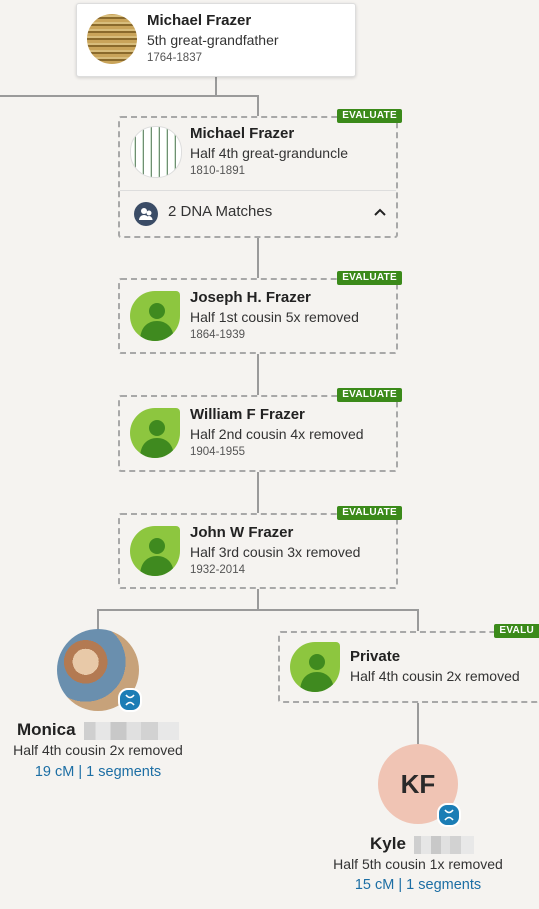  Describe the element at coordinates (375, 656) in the screenshot. I see `person-name: Private` at that location.